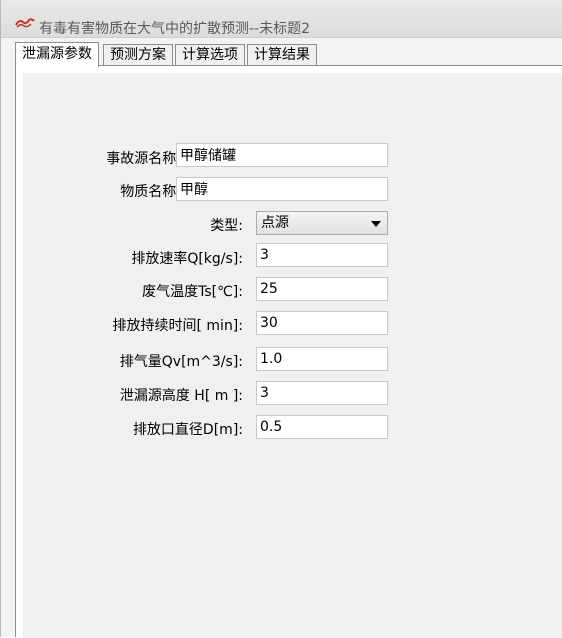  Describe the element at coordinates (138, 55) in the screenshot. I see `tab-prediction-plan: 预测方案` at that location.